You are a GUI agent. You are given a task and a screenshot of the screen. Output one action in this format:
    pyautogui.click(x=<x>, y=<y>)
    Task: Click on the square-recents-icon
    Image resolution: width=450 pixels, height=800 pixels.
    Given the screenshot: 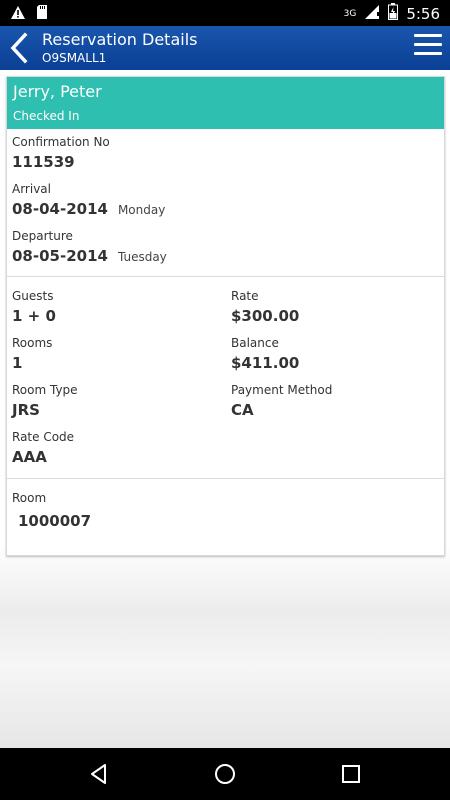 What is the action you would take?
    pyautogui.click(x=351, y=774)
    